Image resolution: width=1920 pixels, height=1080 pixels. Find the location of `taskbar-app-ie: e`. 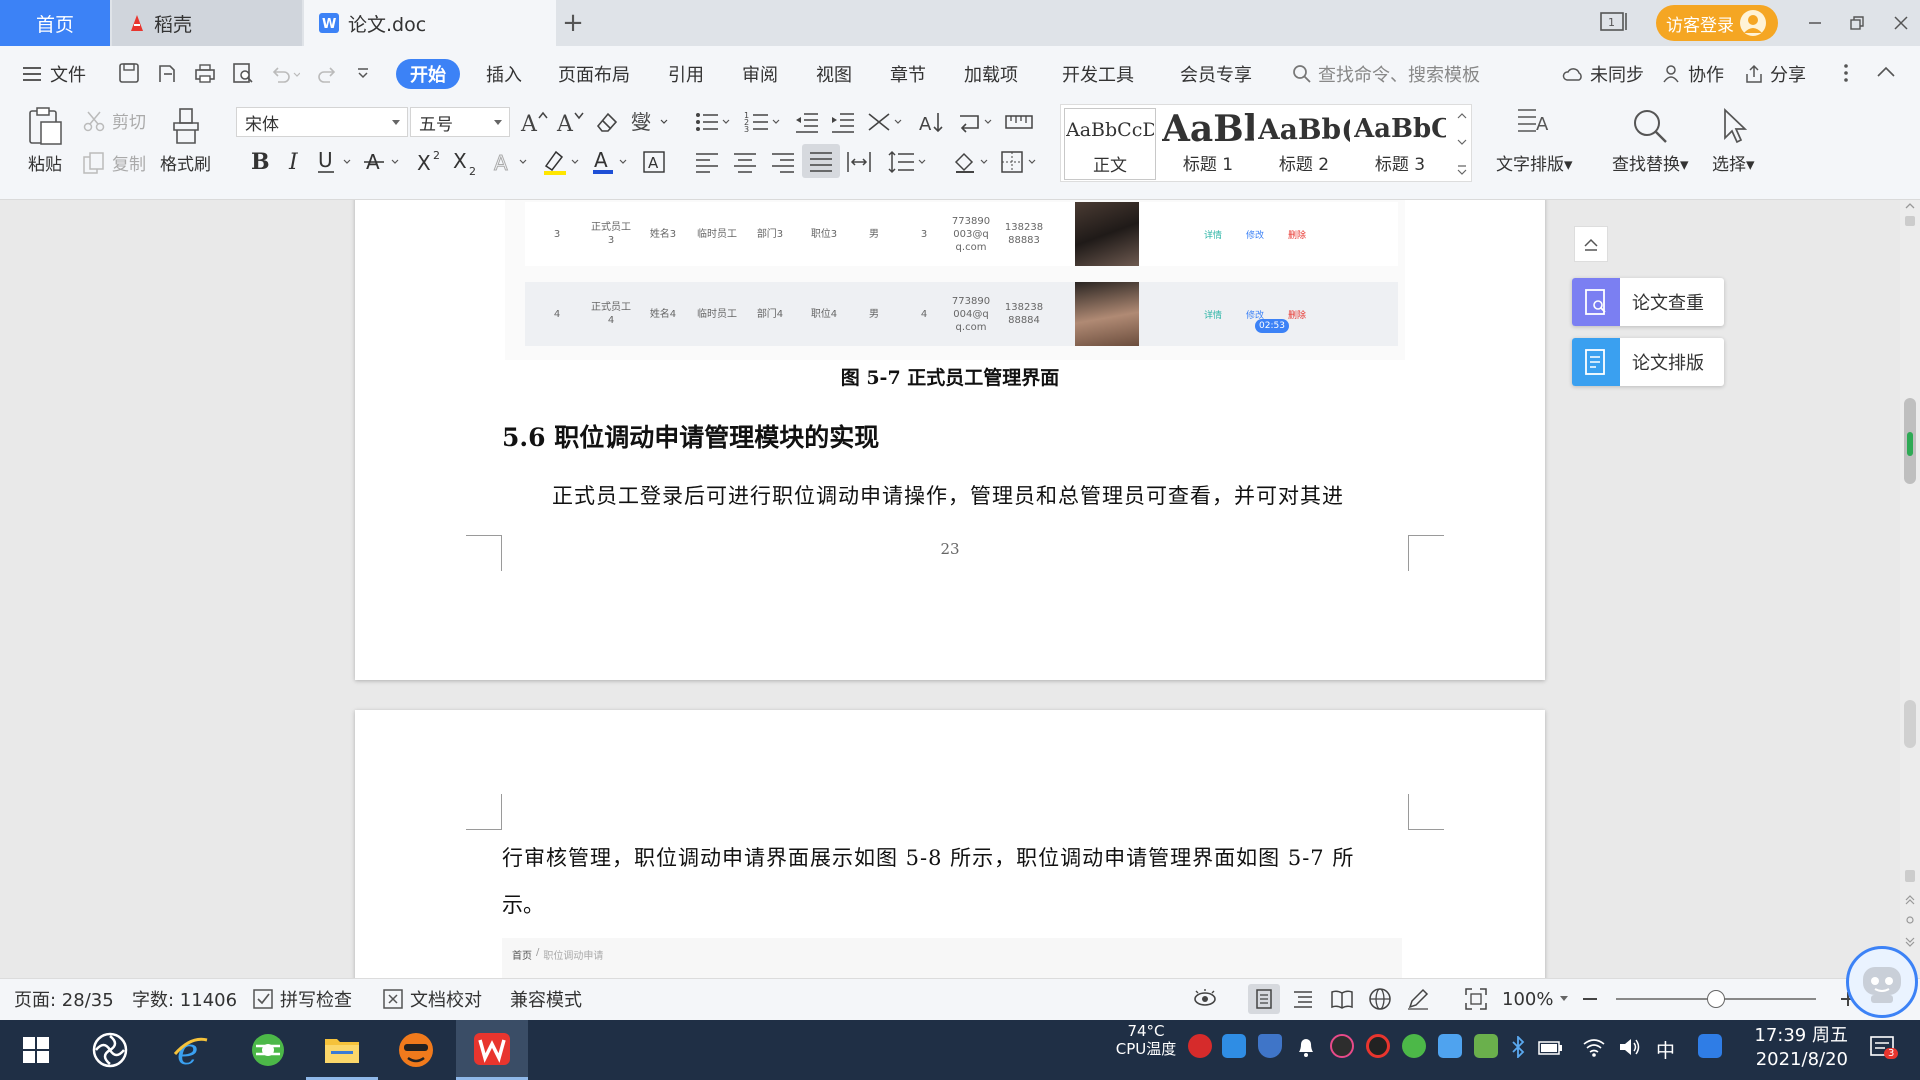

taskbar-app-ie: e is located at coordinates (192, 1050).